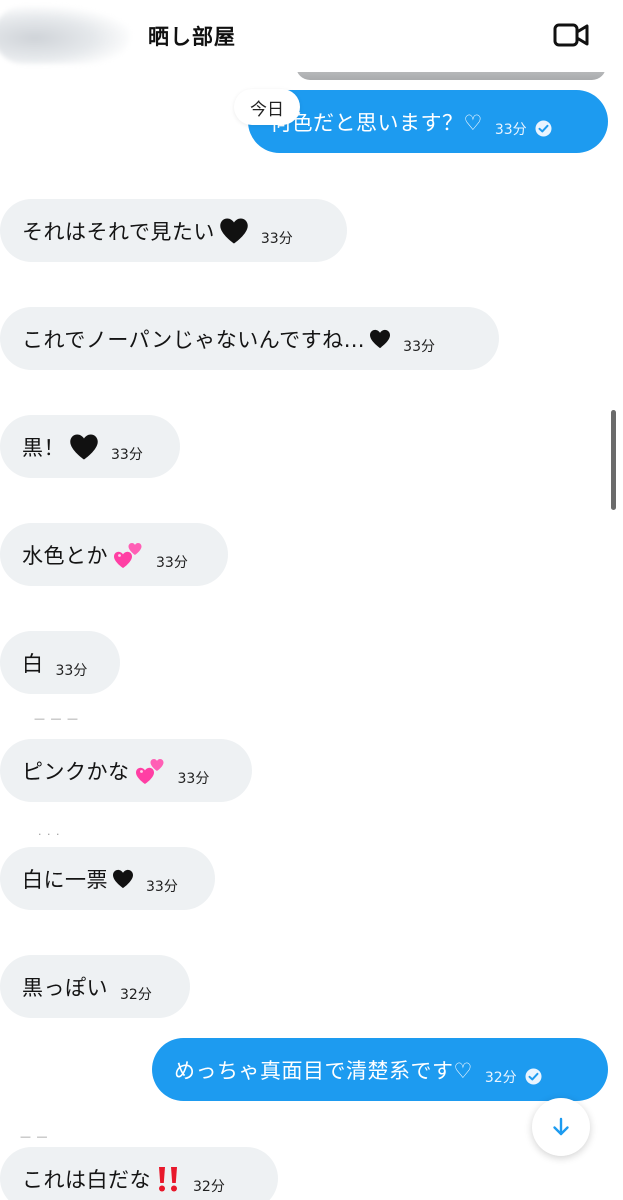 Image resolution: width=623 pixels, height=1200 pixels. I want to click on message-text: 黒！, so click(43, 447).